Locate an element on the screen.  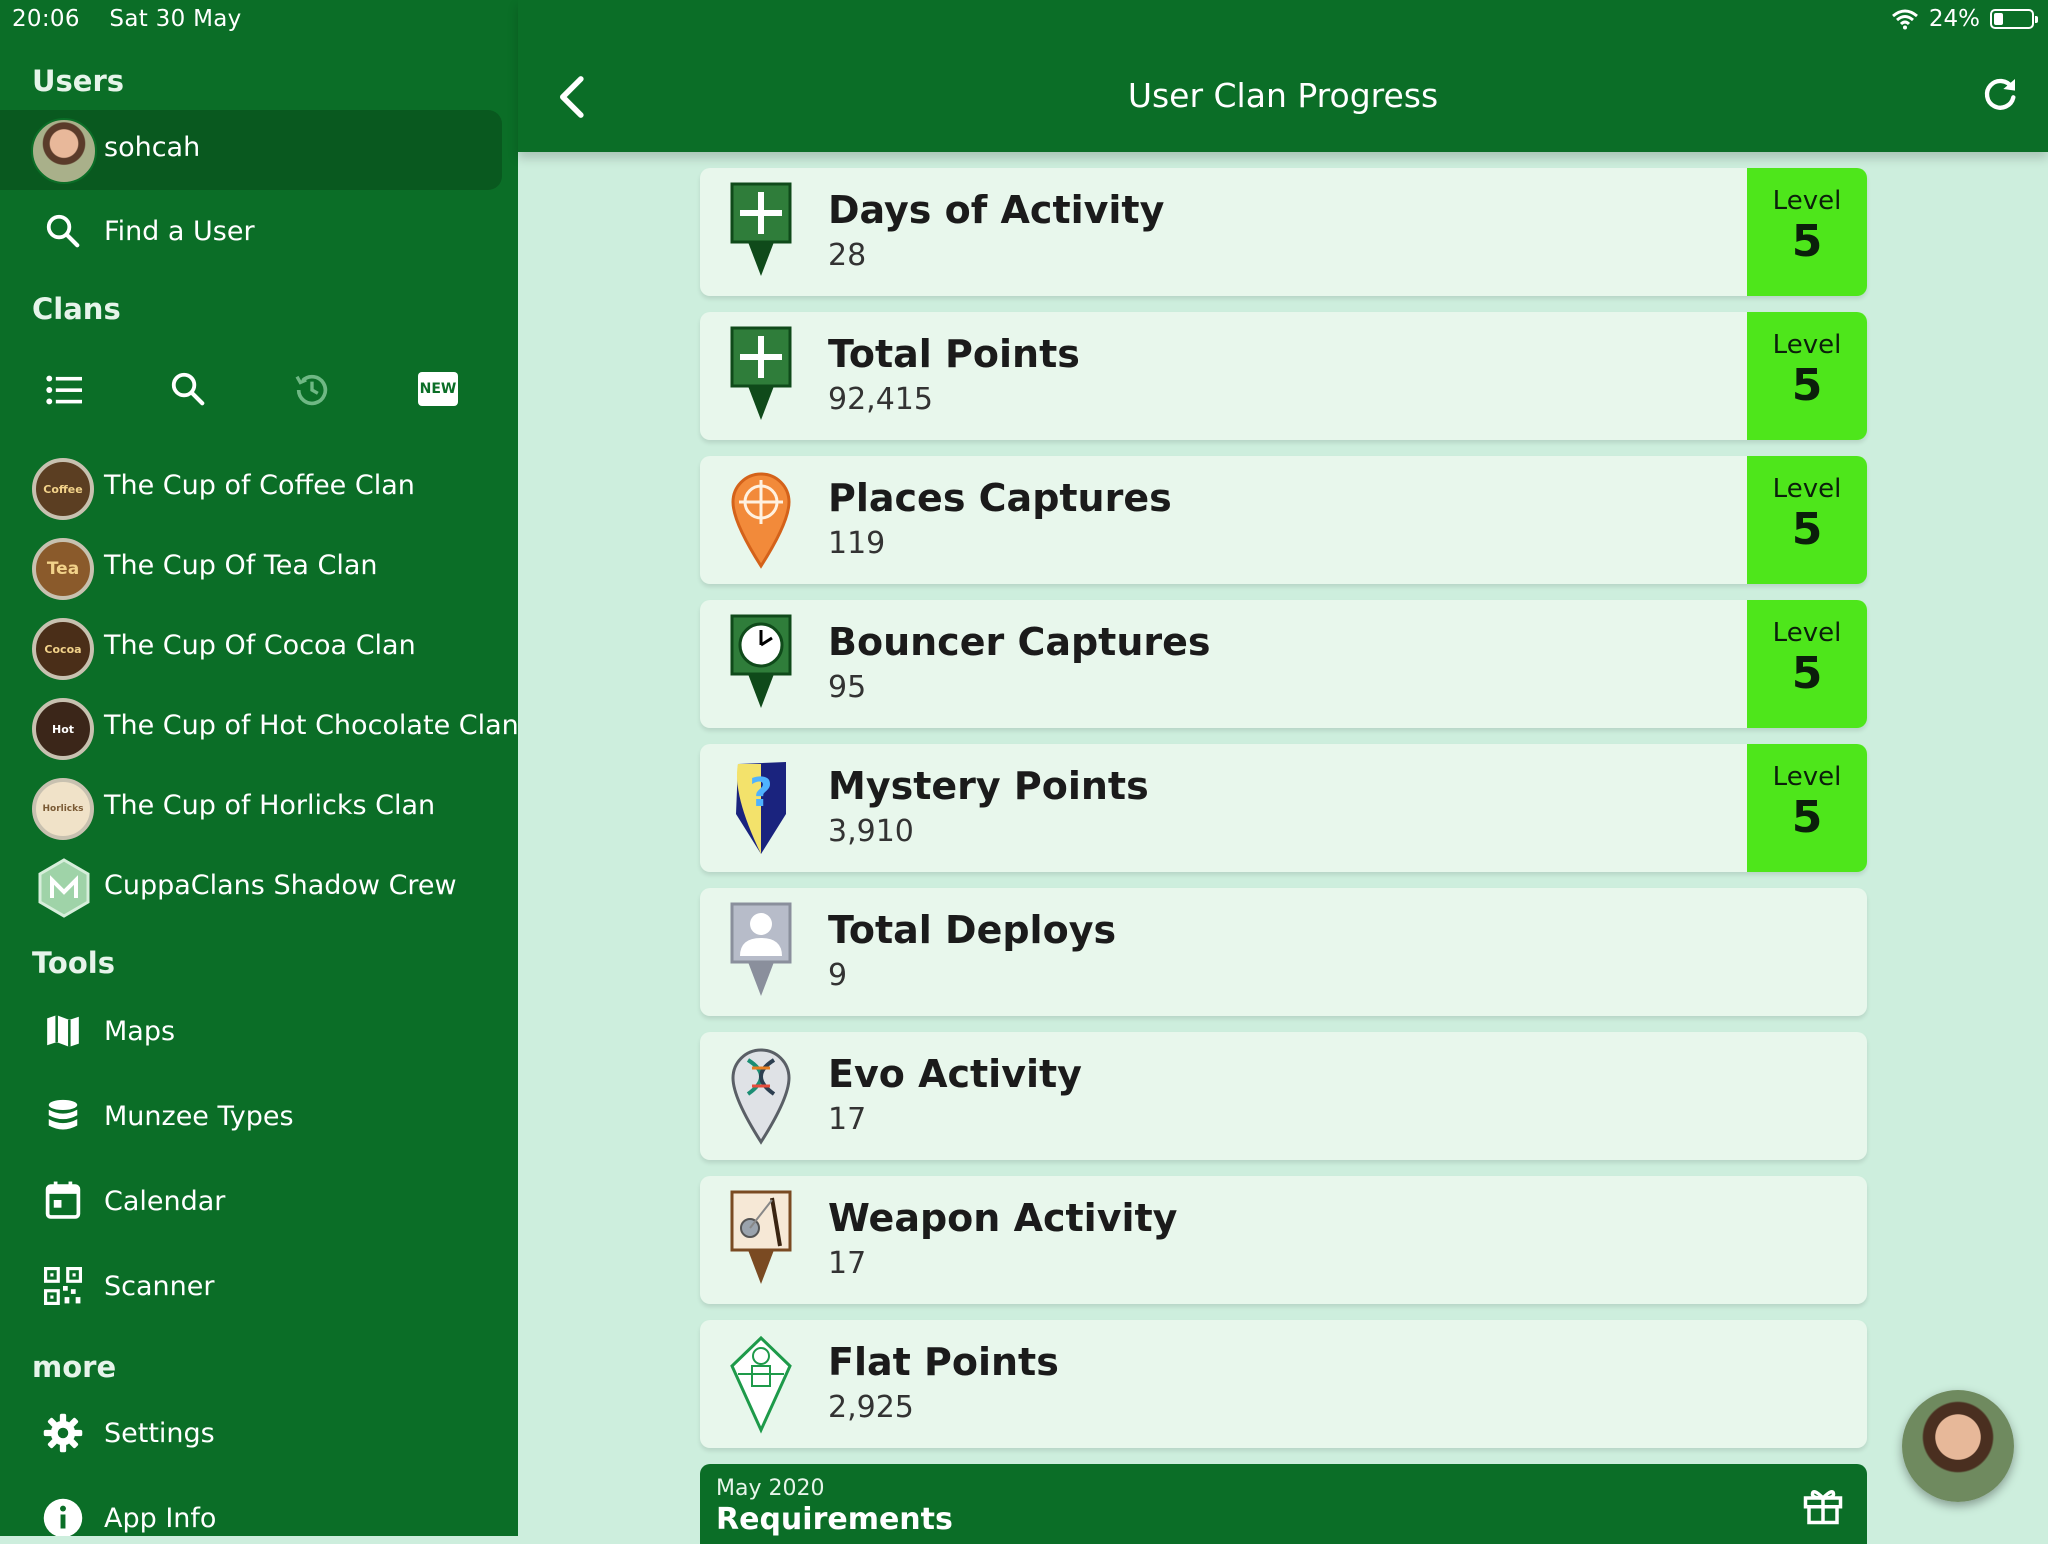
footer-subtitle: May 2020 is located at coordinates (770, 1488).